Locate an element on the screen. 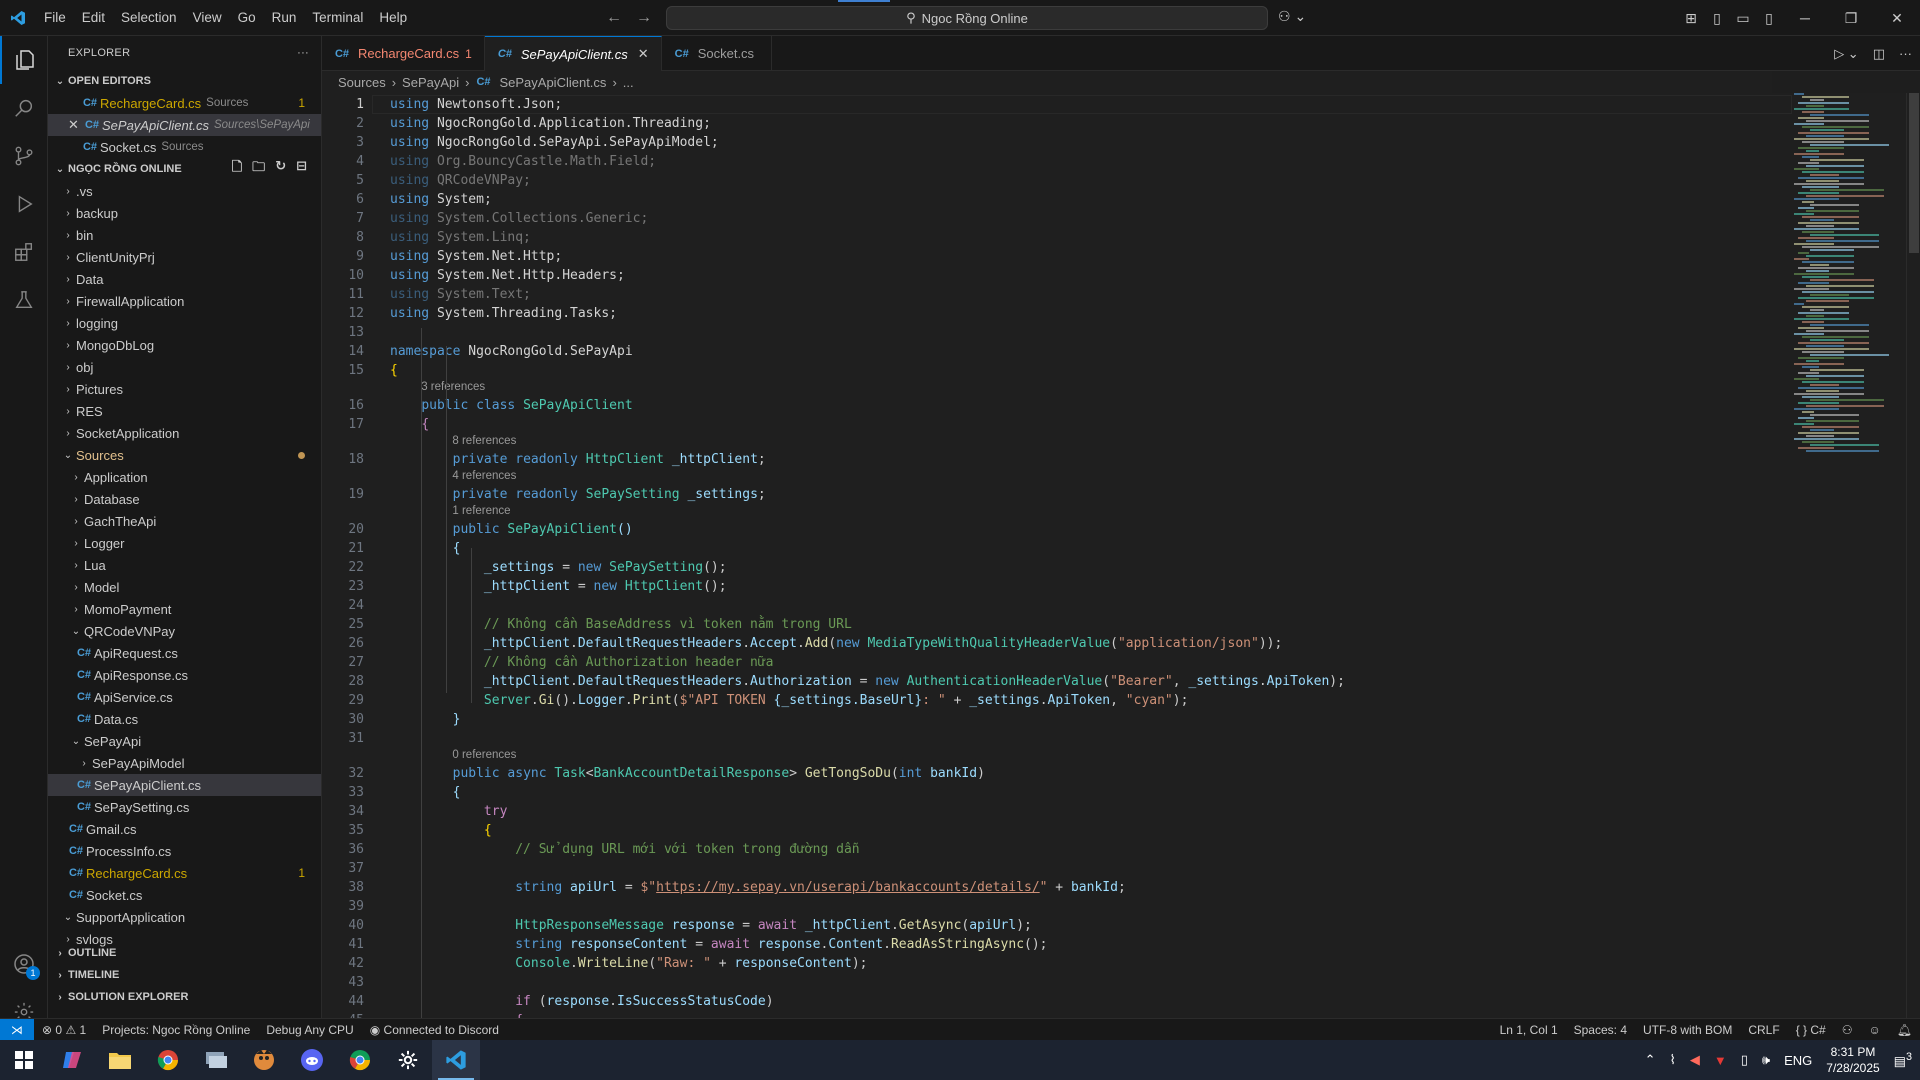 The image size is (1920, 1080). notification-center-icon: ▤3 is located at coordinates (1903, 1060).